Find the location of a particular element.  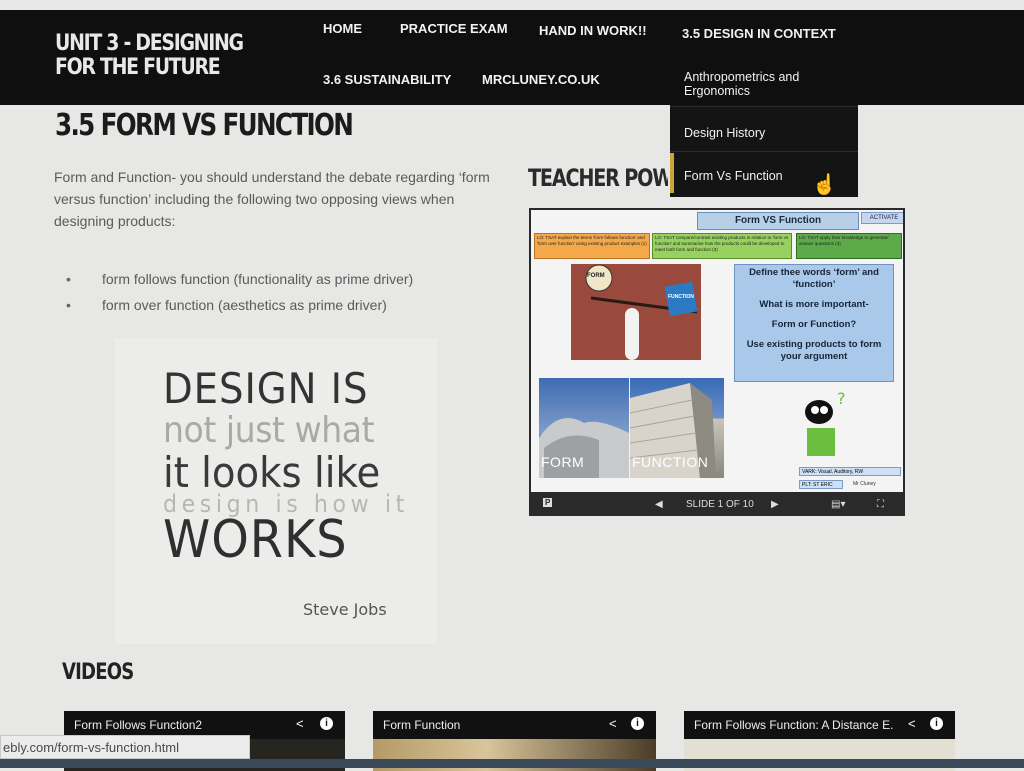

nav-home: HOME is located at coordinates (342, 28).